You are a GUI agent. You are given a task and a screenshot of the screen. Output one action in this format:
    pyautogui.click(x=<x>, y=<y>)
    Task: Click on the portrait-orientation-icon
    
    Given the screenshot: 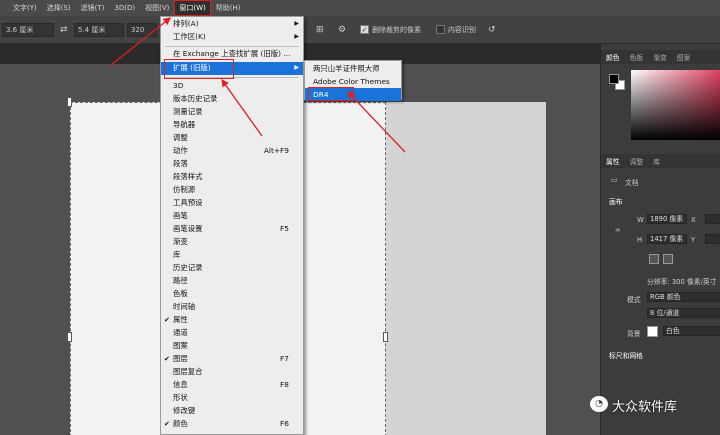 What is the action you would take?
    pyautogui.click(x=654, y=259)
    